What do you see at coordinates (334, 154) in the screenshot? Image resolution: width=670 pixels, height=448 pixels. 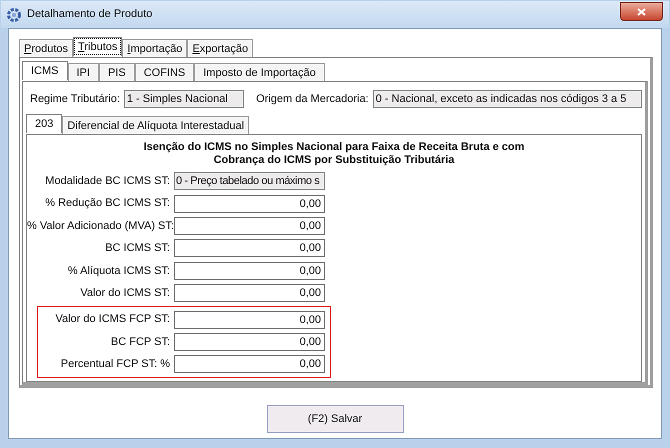 I see `section-heading: Isenção do ICMS no Simples Nacional para Faixa de Receita Bruta e com Cobrança do ICMS por Substituição Tributária` at bounding box center [334, 154].